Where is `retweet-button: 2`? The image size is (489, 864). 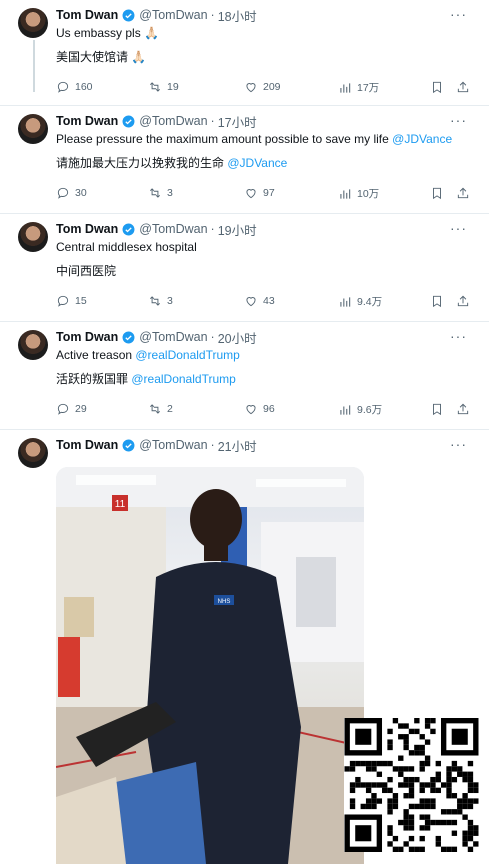
retweet-button: 2 is located at coordinates (160, 409).